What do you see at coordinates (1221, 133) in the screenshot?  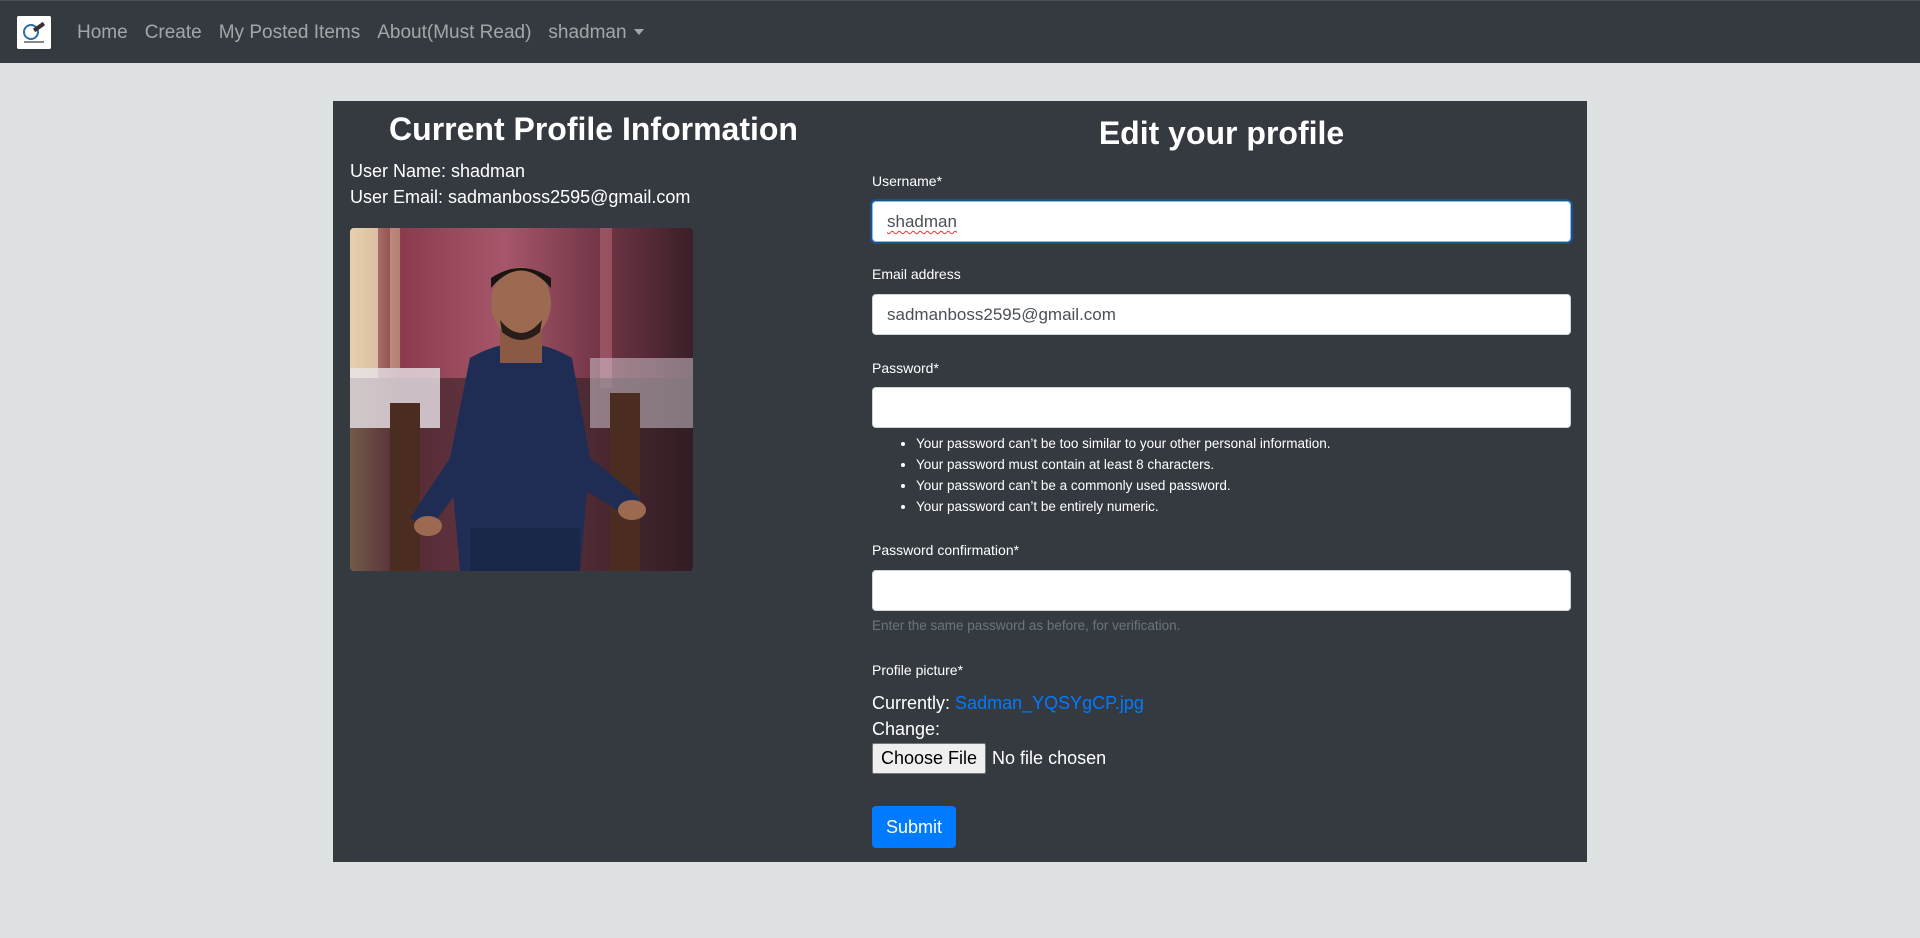 I see `edit-profile-title: Edit your profile` at bounding box center [1221, 133].